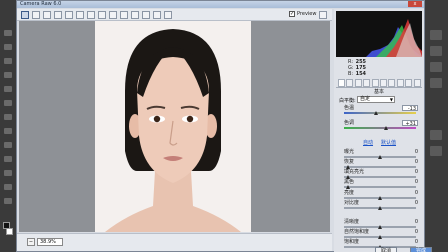  Describe the element at coordinates (8, 33) in the screenshot. I see `move-tool-icon` at that location.